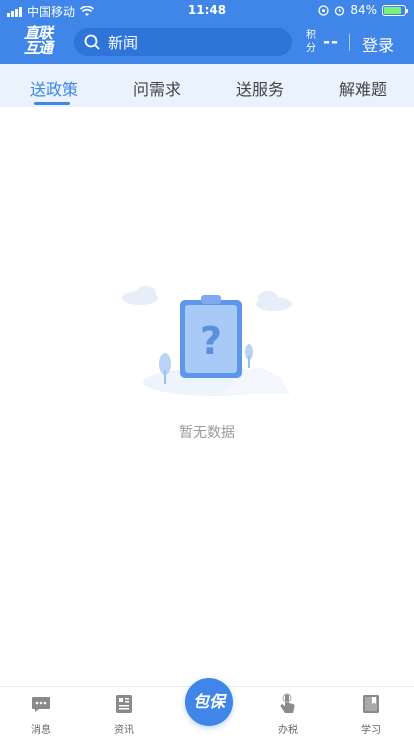 Image resolution: width=414 pixels, height=736 pixels. Describe the element at coordinates (124, 714) in the screenshot. I see `nav-item-news: 资讯` at that location.